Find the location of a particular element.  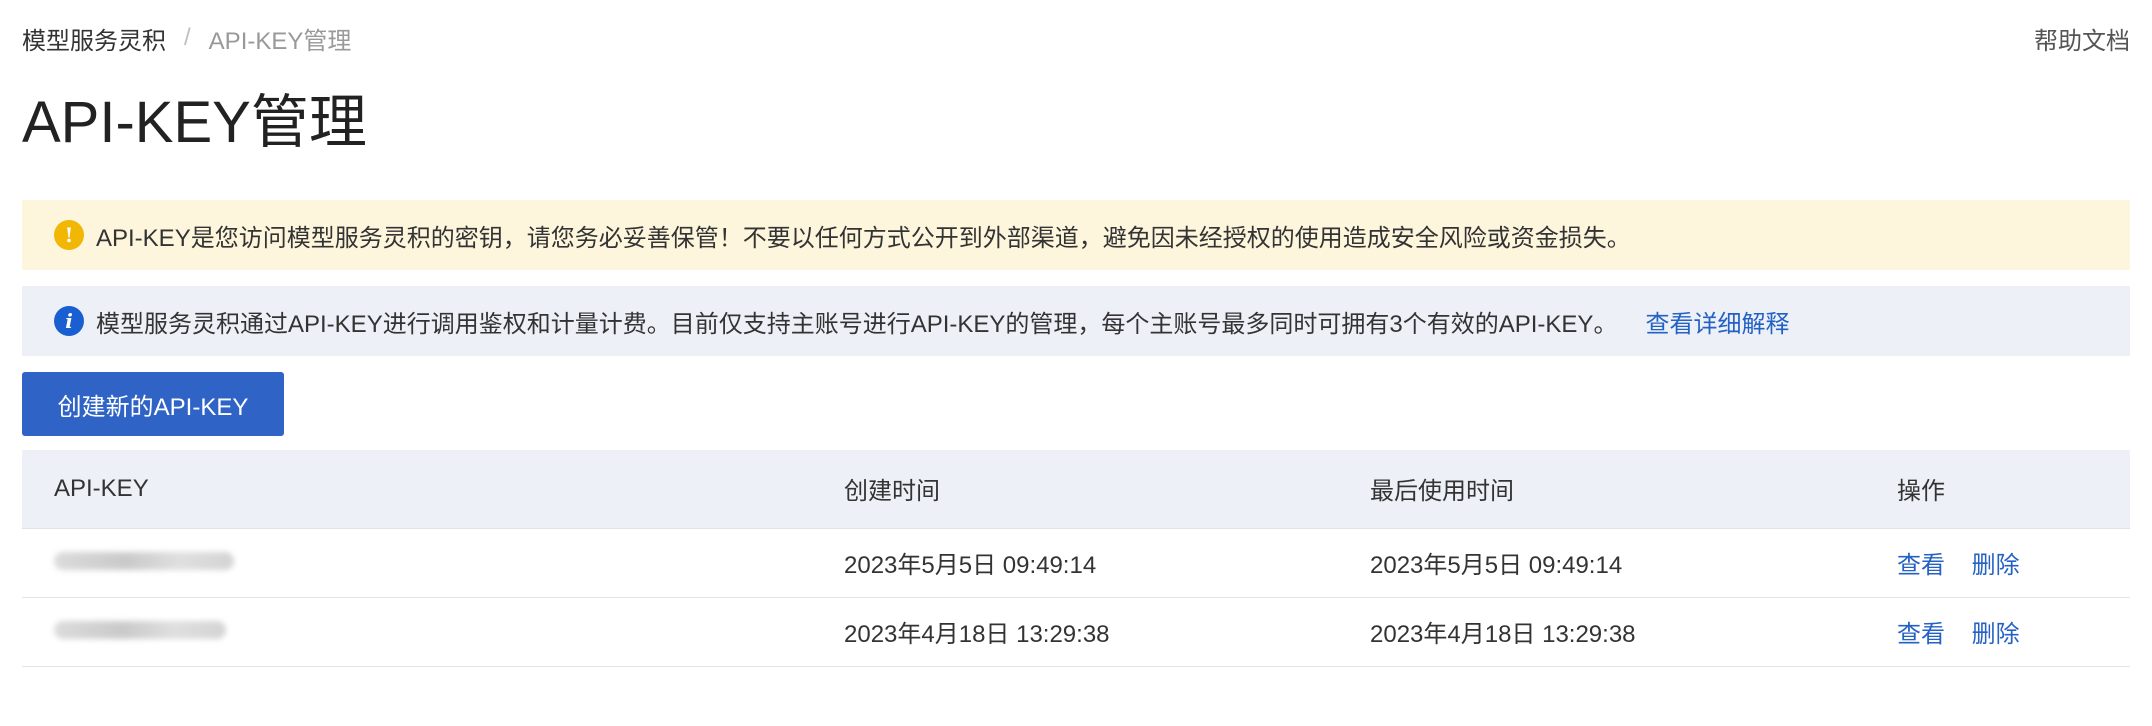

created-time-cell: 2023年4月18日 13:29:38 is located at coordinates (1075, 632).